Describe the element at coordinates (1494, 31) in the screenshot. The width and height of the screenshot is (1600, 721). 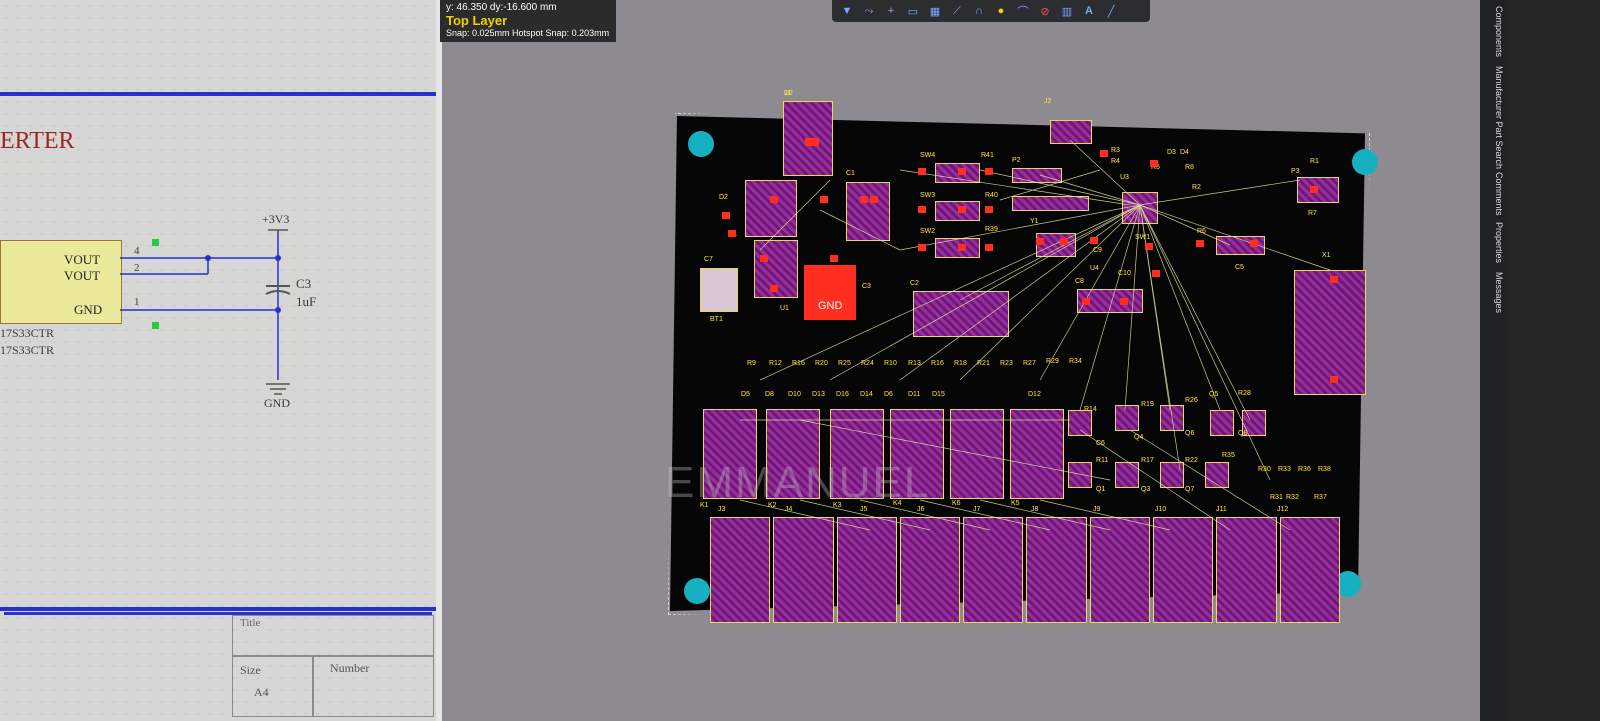
I see `tab-components: Components` at that location.